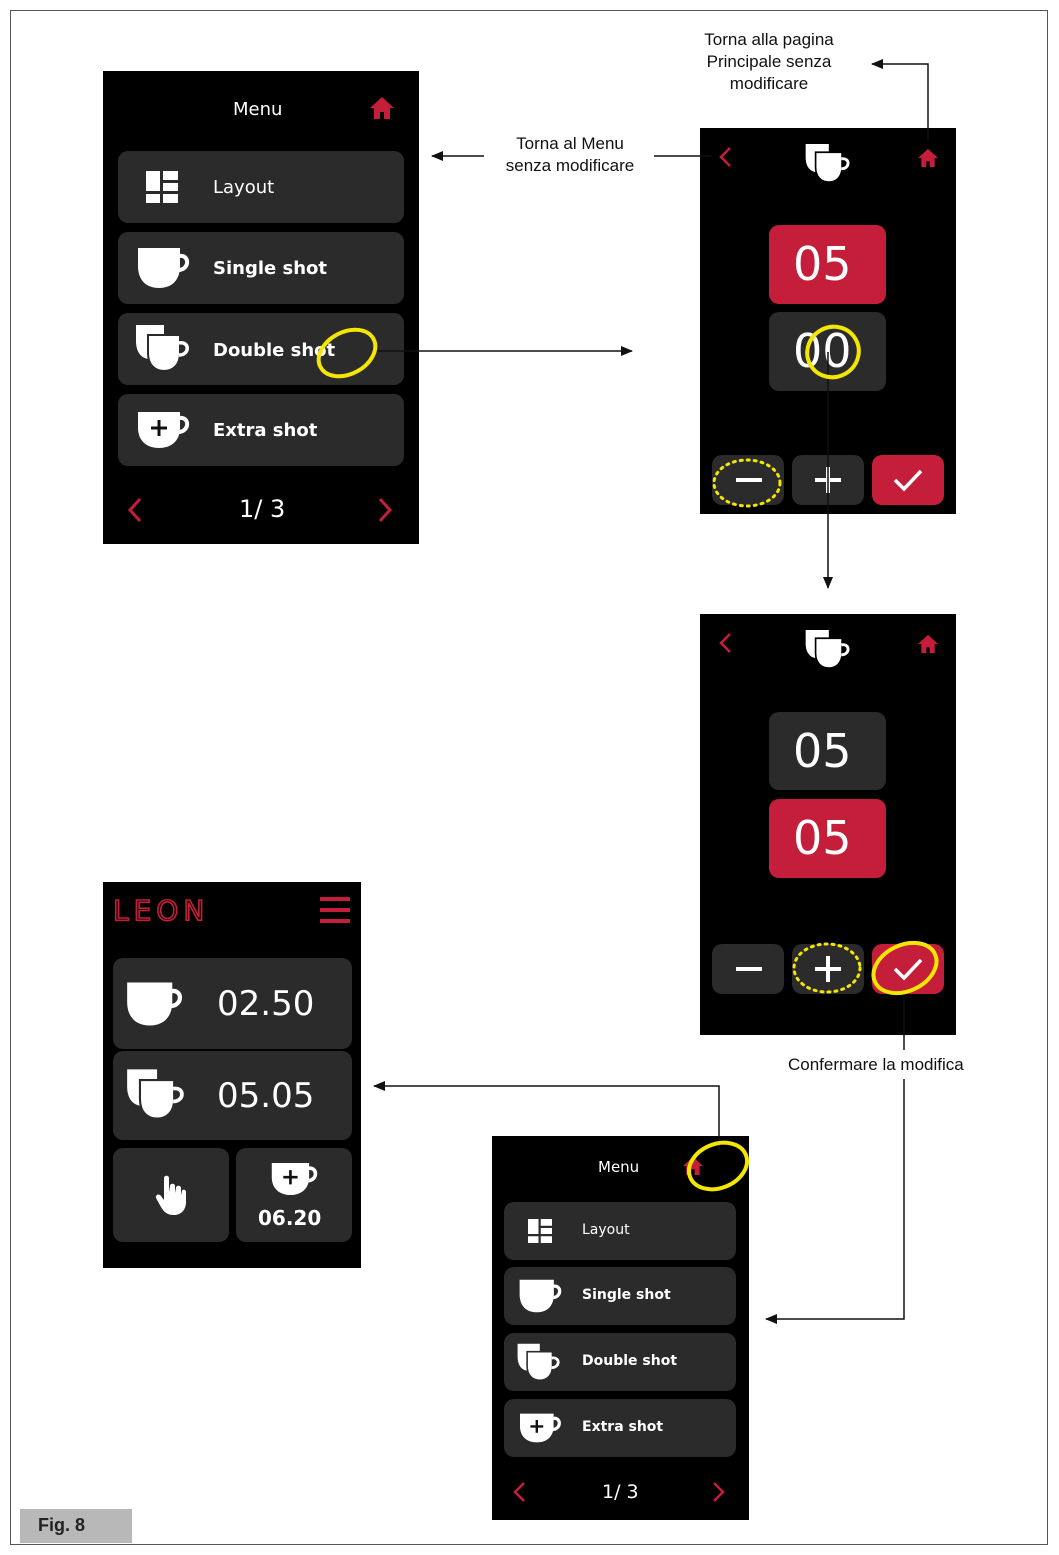 Image resolution: width=1059 pixels, height=1555 pixels. I want to click on tap-highlight-plus, so click(827, 968).